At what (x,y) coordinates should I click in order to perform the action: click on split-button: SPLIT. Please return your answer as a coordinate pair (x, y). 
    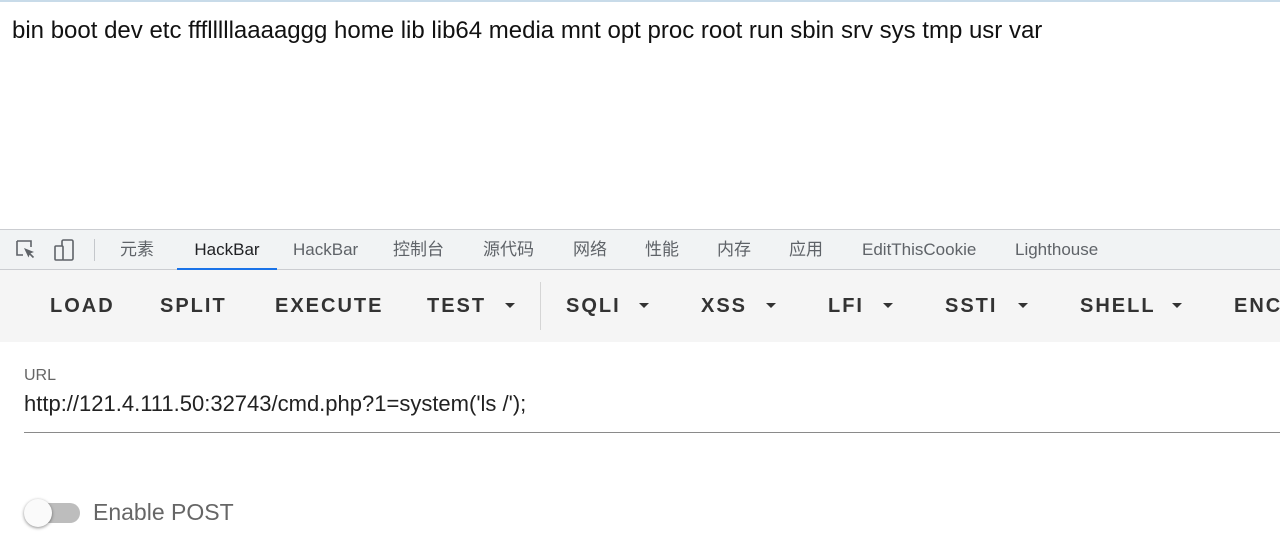
    Looking at the image, I should click on (193, 306).